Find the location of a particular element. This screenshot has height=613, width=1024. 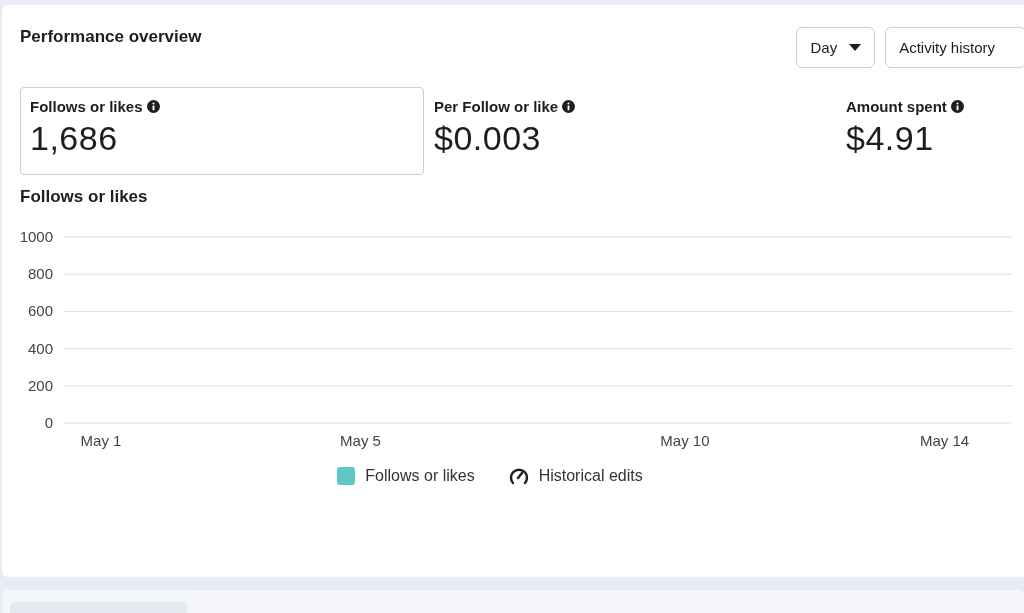

period-dropdown: Day is located at coordinates (836, 47).